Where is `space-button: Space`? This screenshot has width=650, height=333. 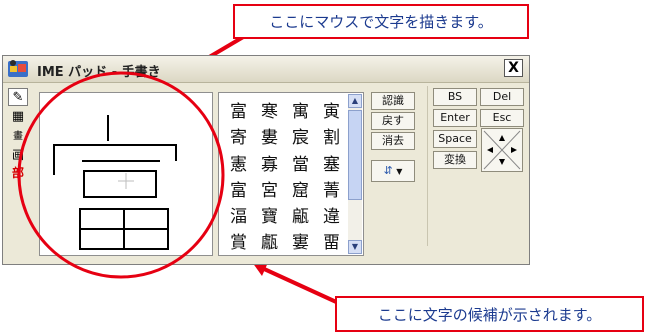 space-button: Space is located at coordinates (455, 139).